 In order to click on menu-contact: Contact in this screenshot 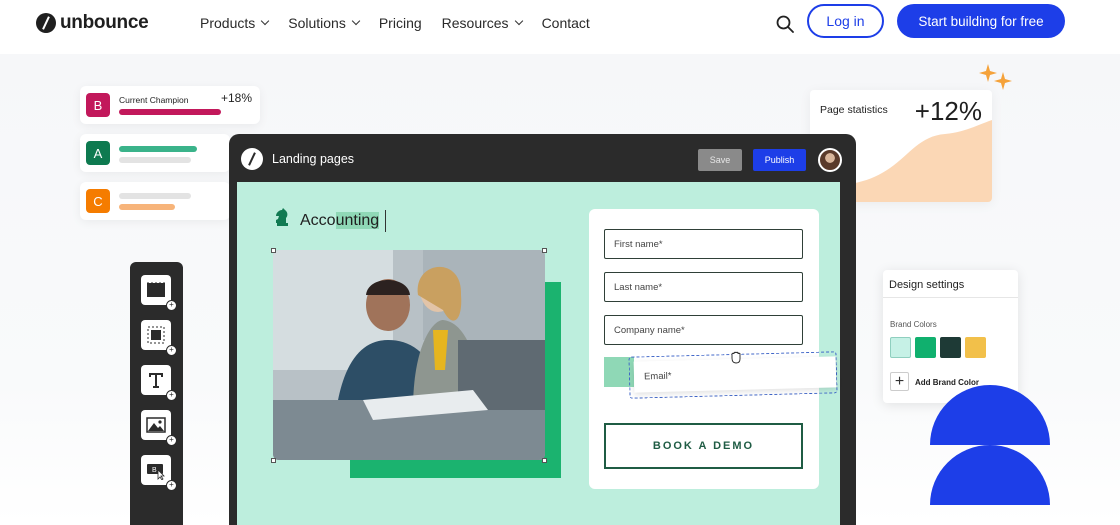, I will do `click(566, 23)`.